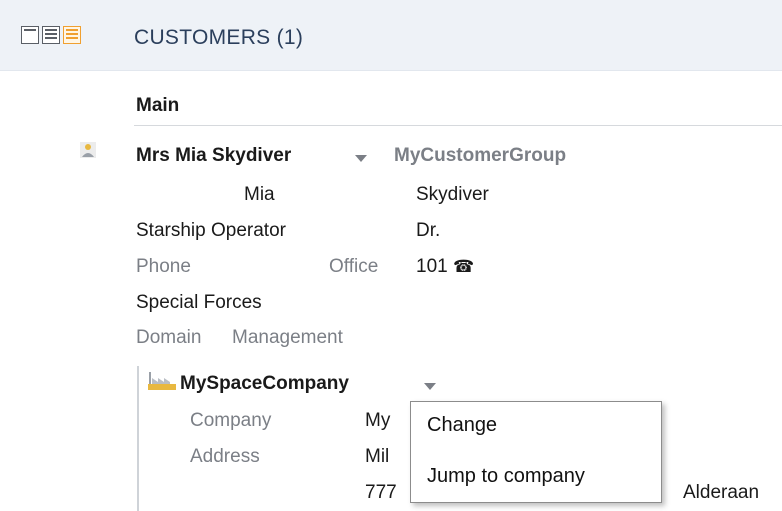  I want to click on list-view-icon, so click(72, 35).